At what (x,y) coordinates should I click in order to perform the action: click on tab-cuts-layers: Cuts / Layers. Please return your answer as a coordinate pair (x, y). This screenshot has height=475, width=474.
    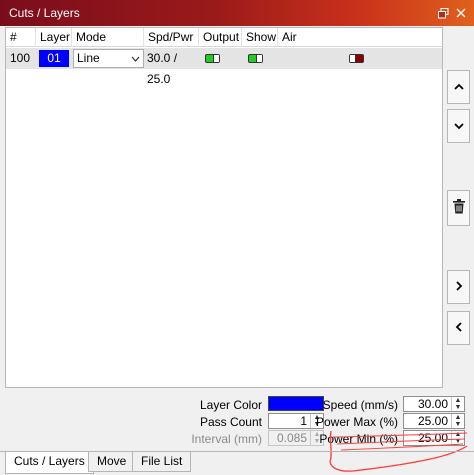
    Looking at the image, I should click on (49, 463).